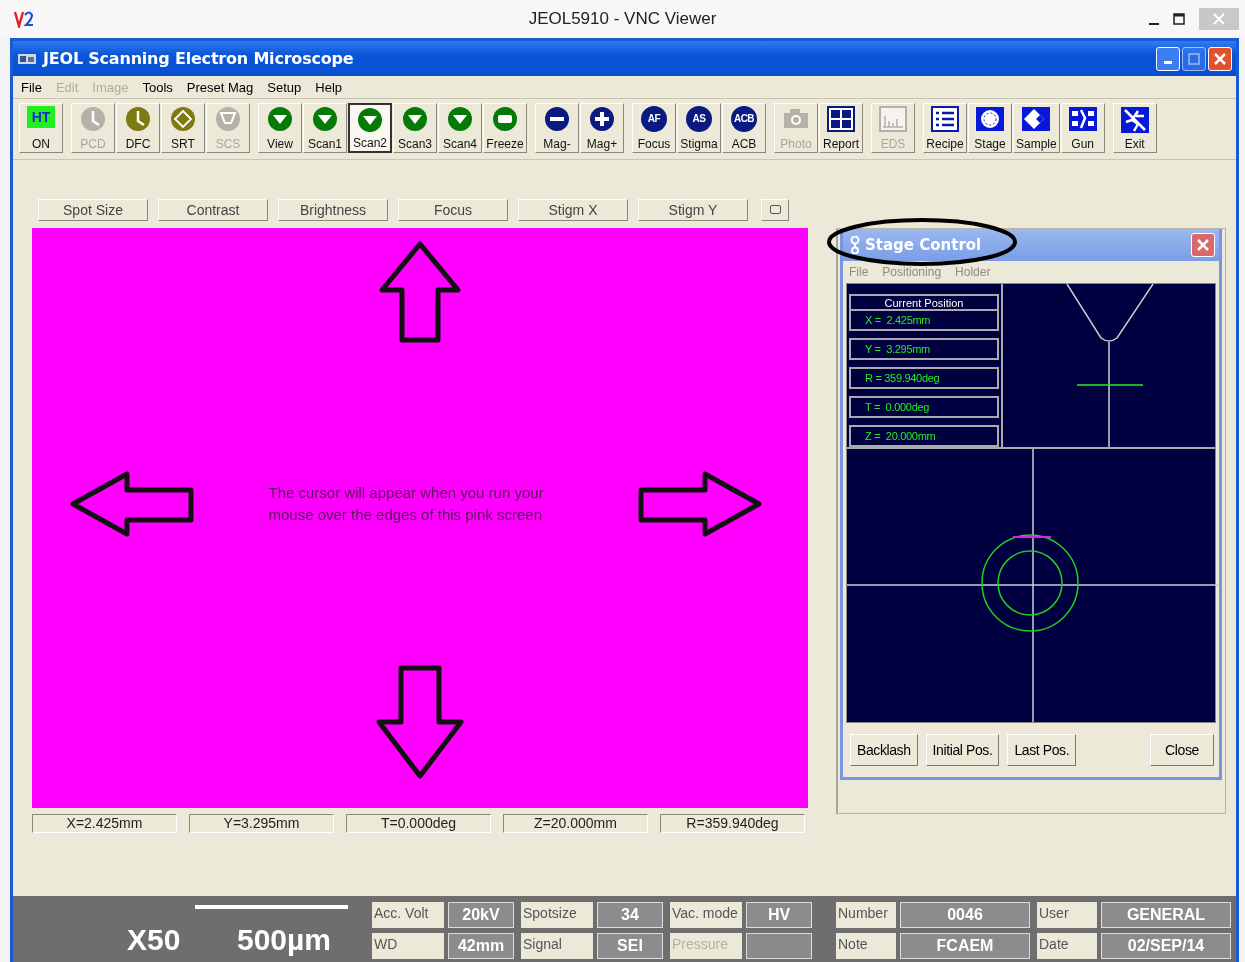 The width and height of the screenshot is (1245, 962). I want to click on toggle-button, so click(775, 209).